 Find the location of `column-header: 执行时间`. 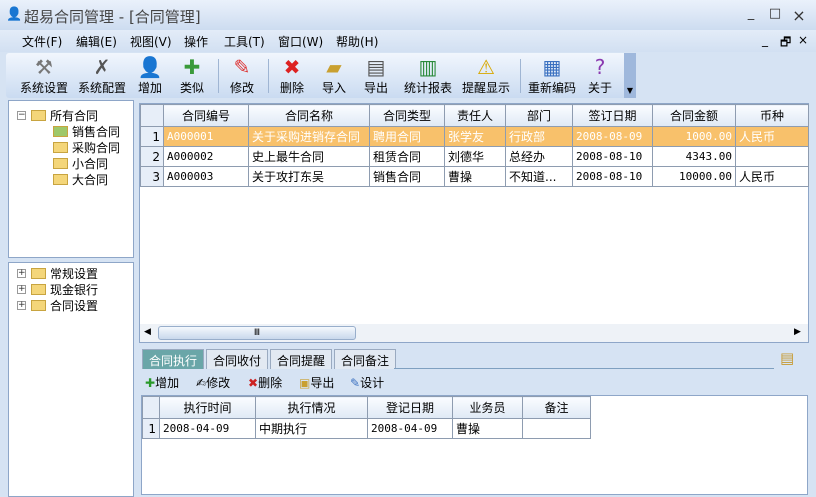

column-header: 执行时间 is located at coordinates (207, 407).